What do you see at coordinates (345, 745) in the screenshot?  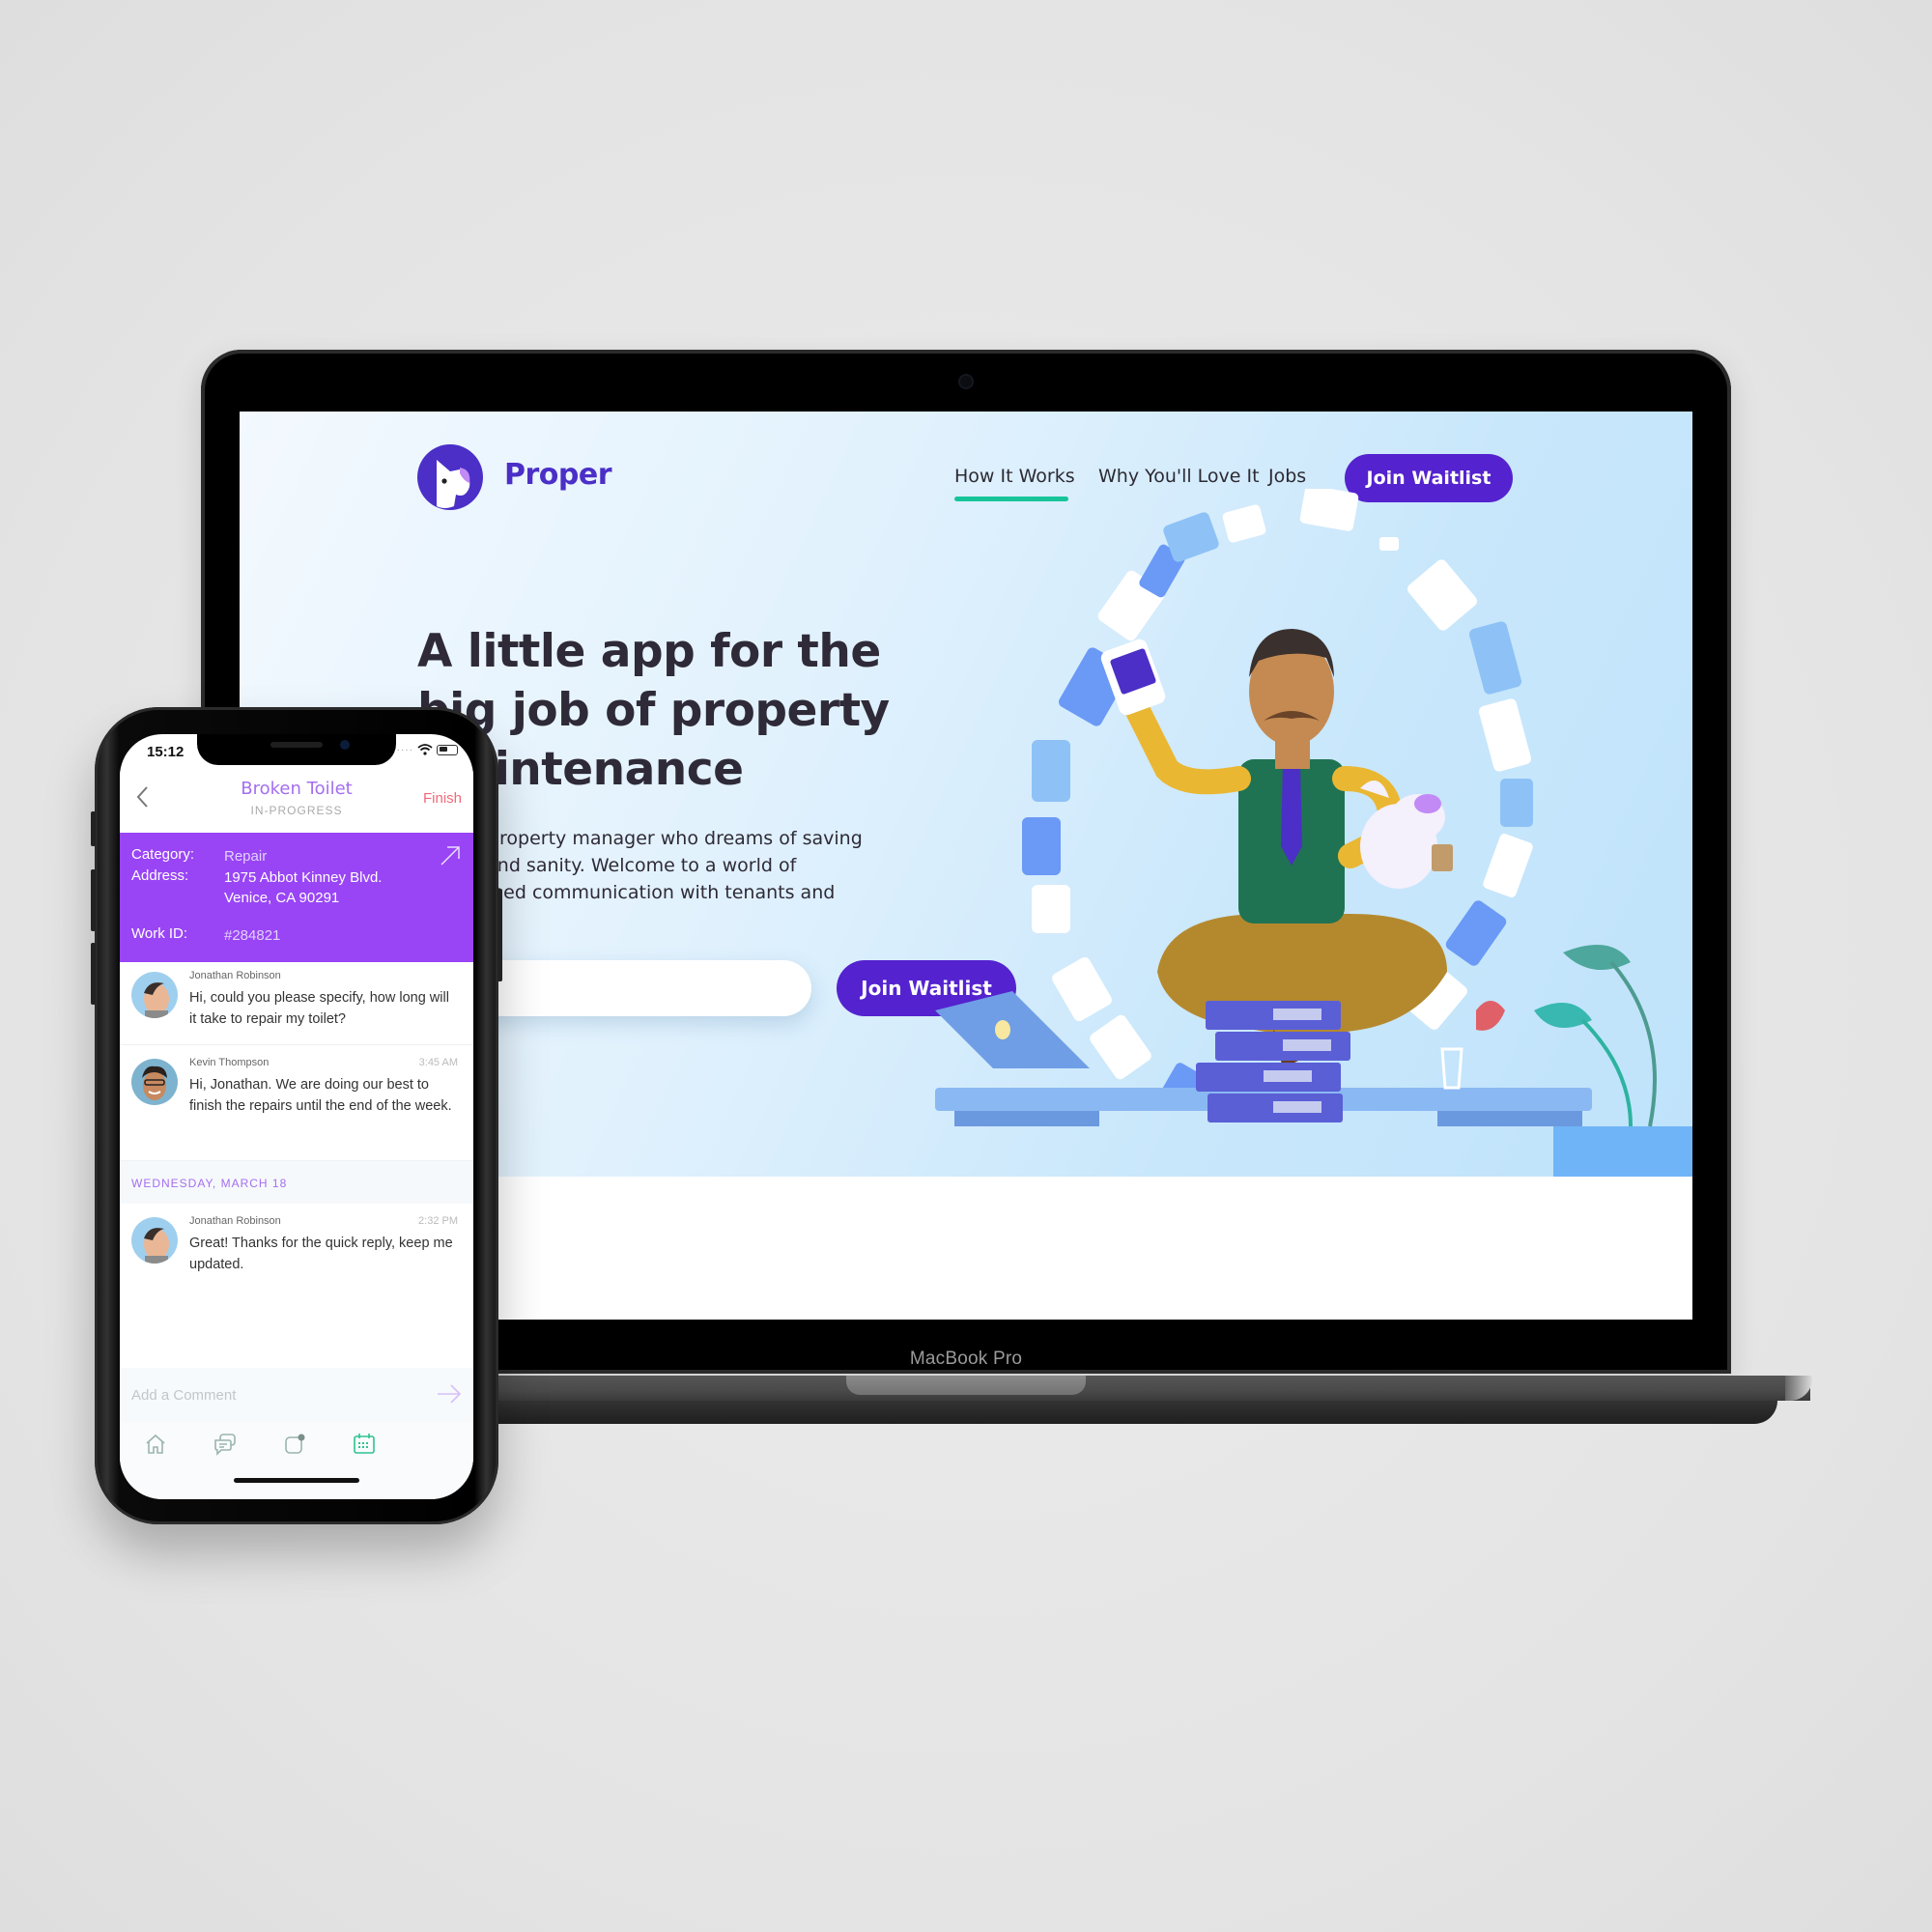 I see `front-camera` at bounding box center [345, 745].